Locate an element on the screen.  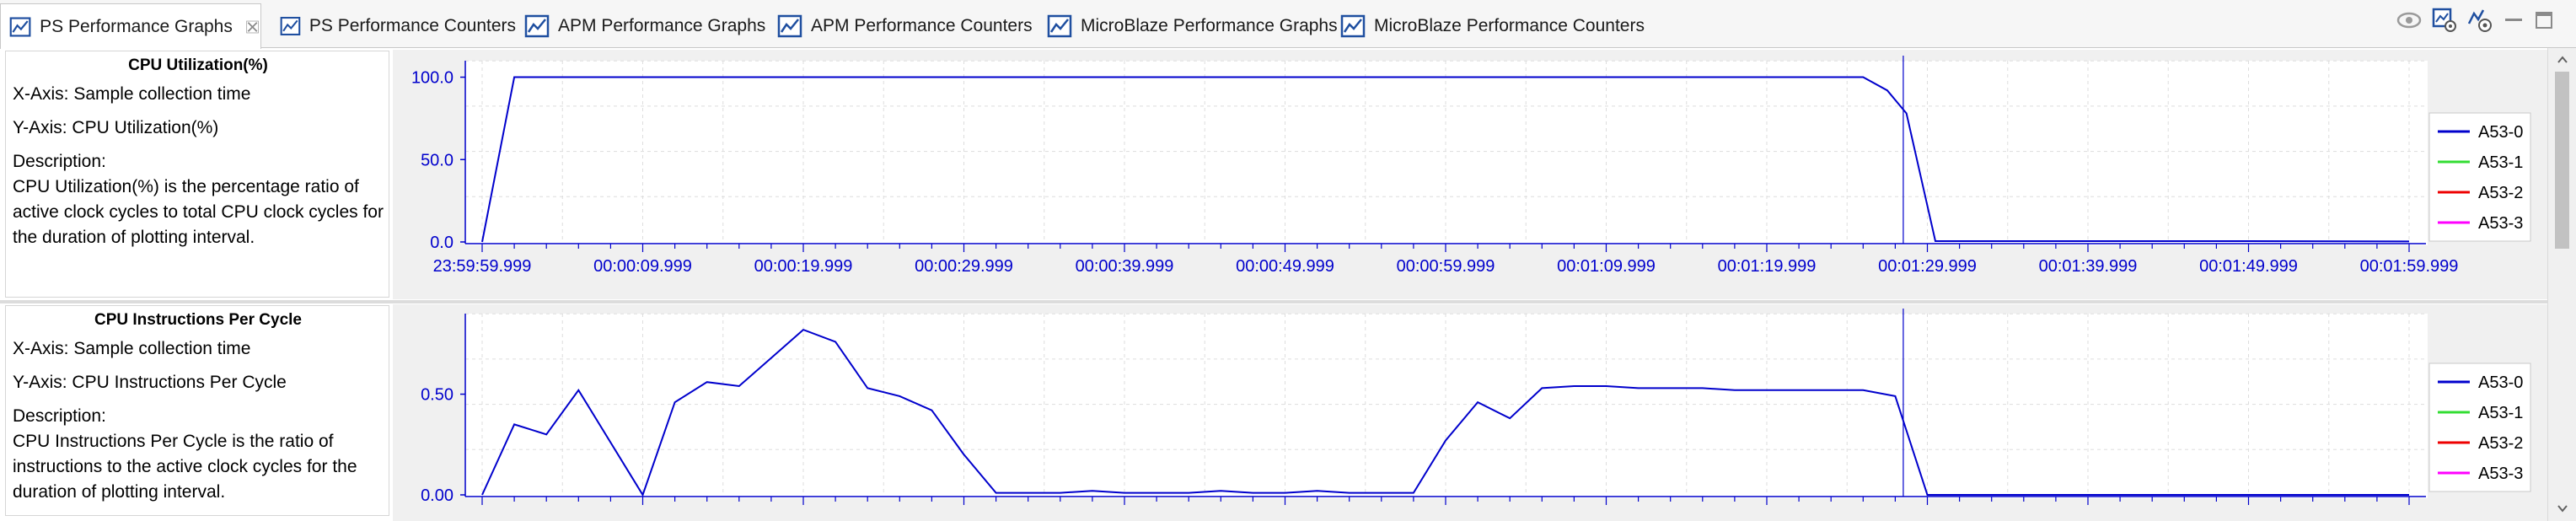
x-tick-label: 00:00:09.999 is located at coordinates (642, 266).